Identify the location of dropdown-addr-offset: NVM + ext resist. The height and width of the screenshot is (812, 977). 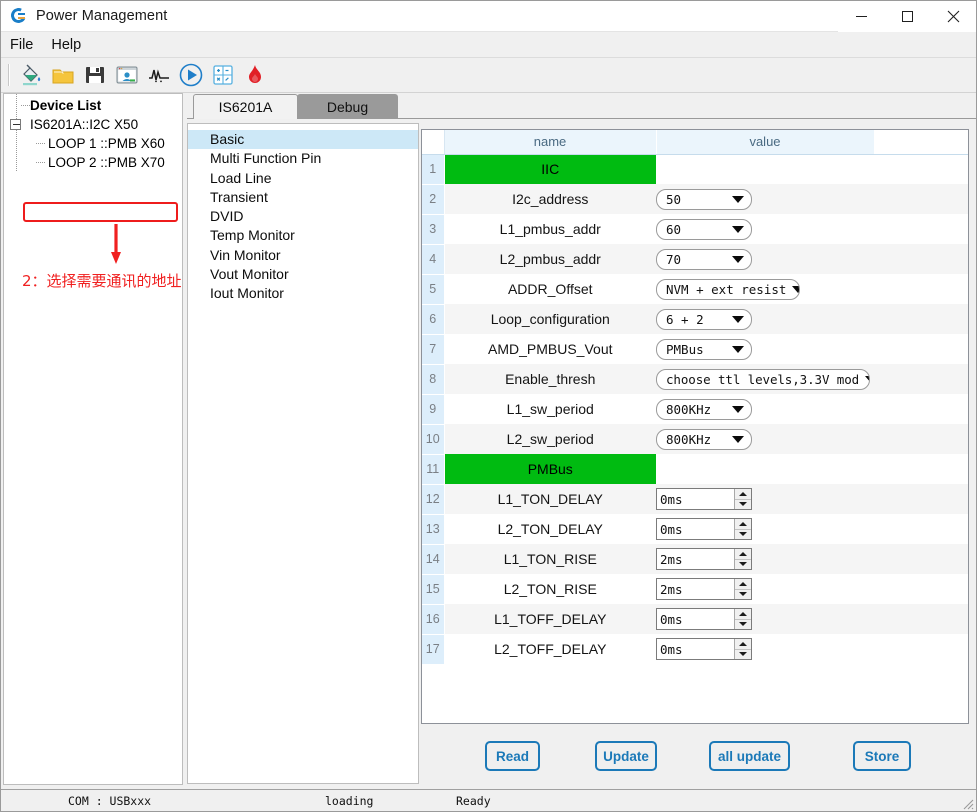
(728, 289).